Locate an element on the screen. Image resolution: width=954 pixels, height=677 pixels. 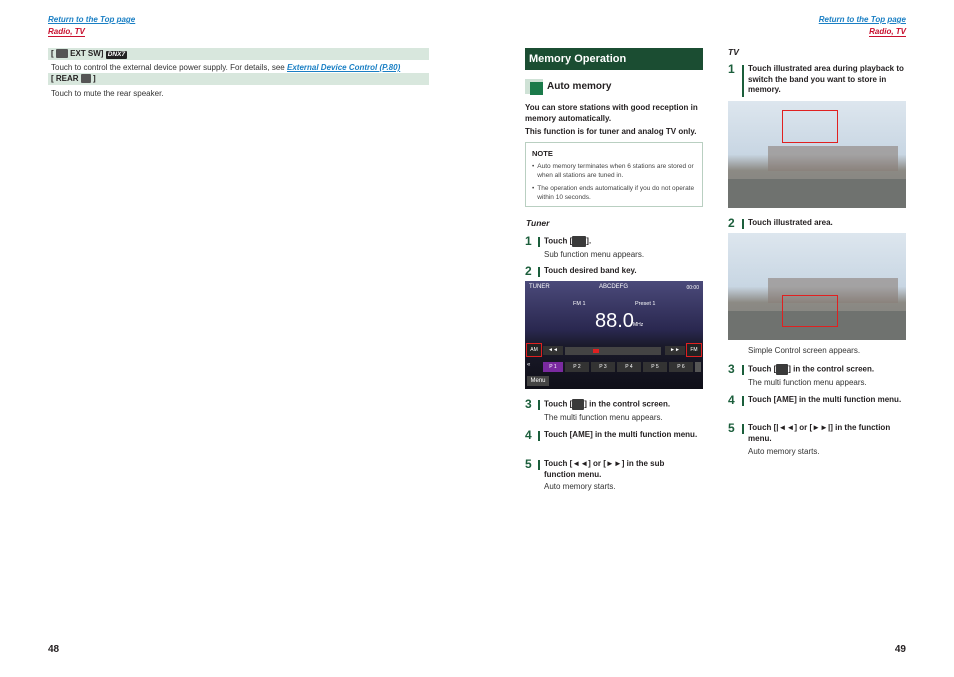
frequency: 88.0 is located at coordinates (614, 321).